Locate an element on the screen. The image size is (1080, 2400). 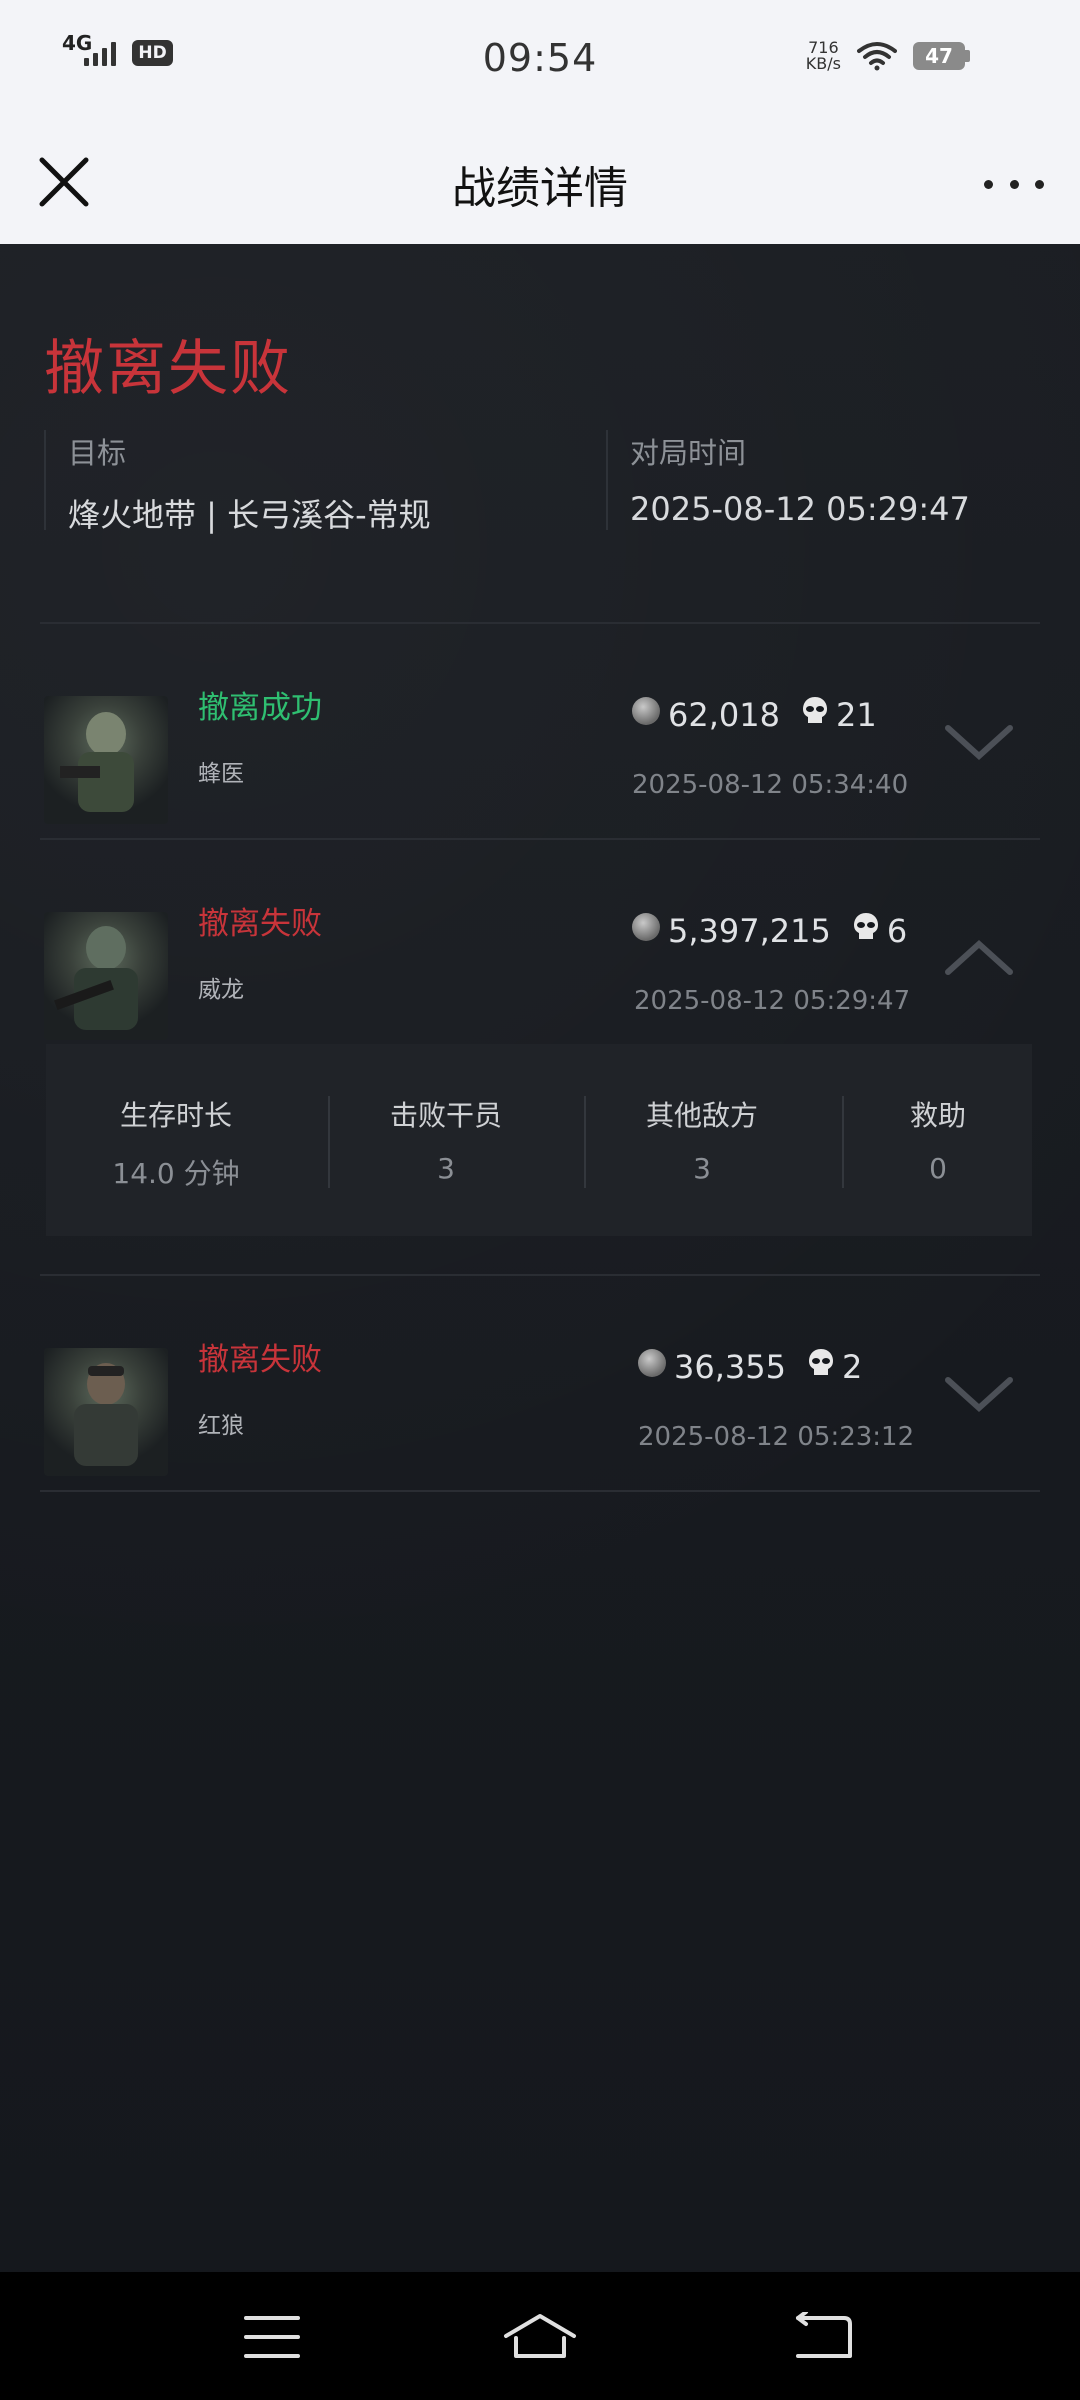
row-time: 2025-08-12 05:34:40 is located at coordinates (770, 785).